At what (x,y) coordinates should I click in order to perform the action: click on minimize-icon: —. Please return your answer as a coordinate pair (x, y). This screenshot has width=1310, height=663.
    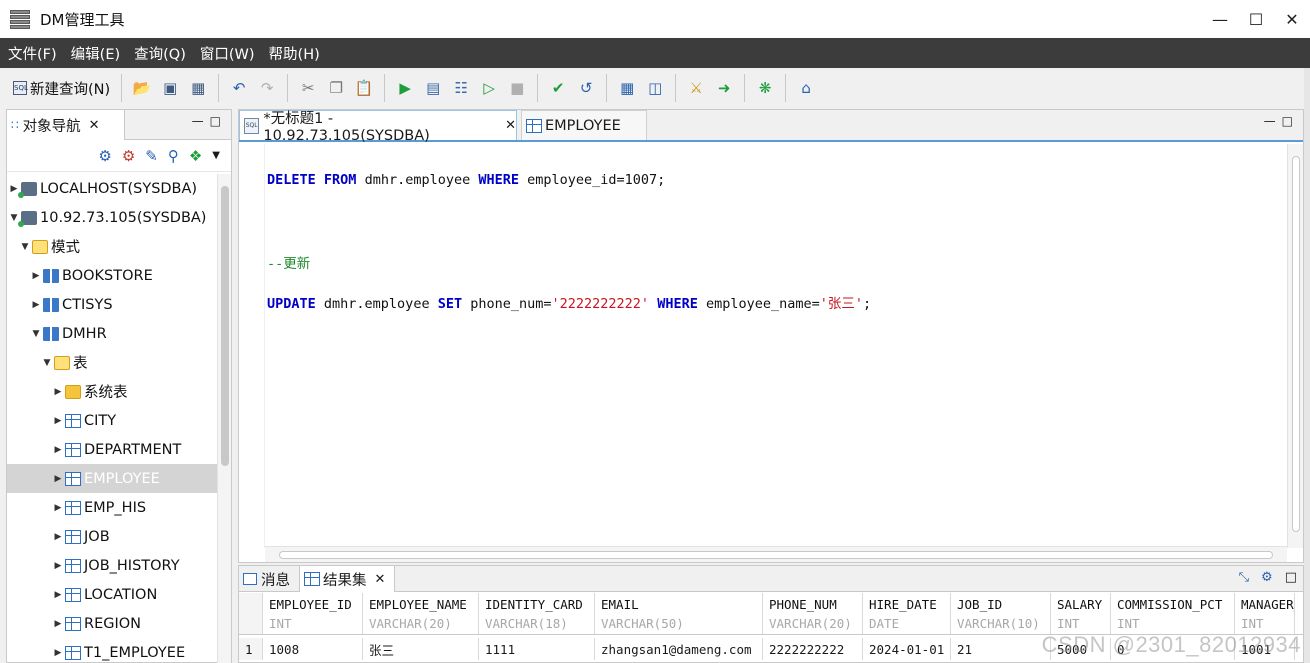
    Looking at the image, I should click on (1220, 19).